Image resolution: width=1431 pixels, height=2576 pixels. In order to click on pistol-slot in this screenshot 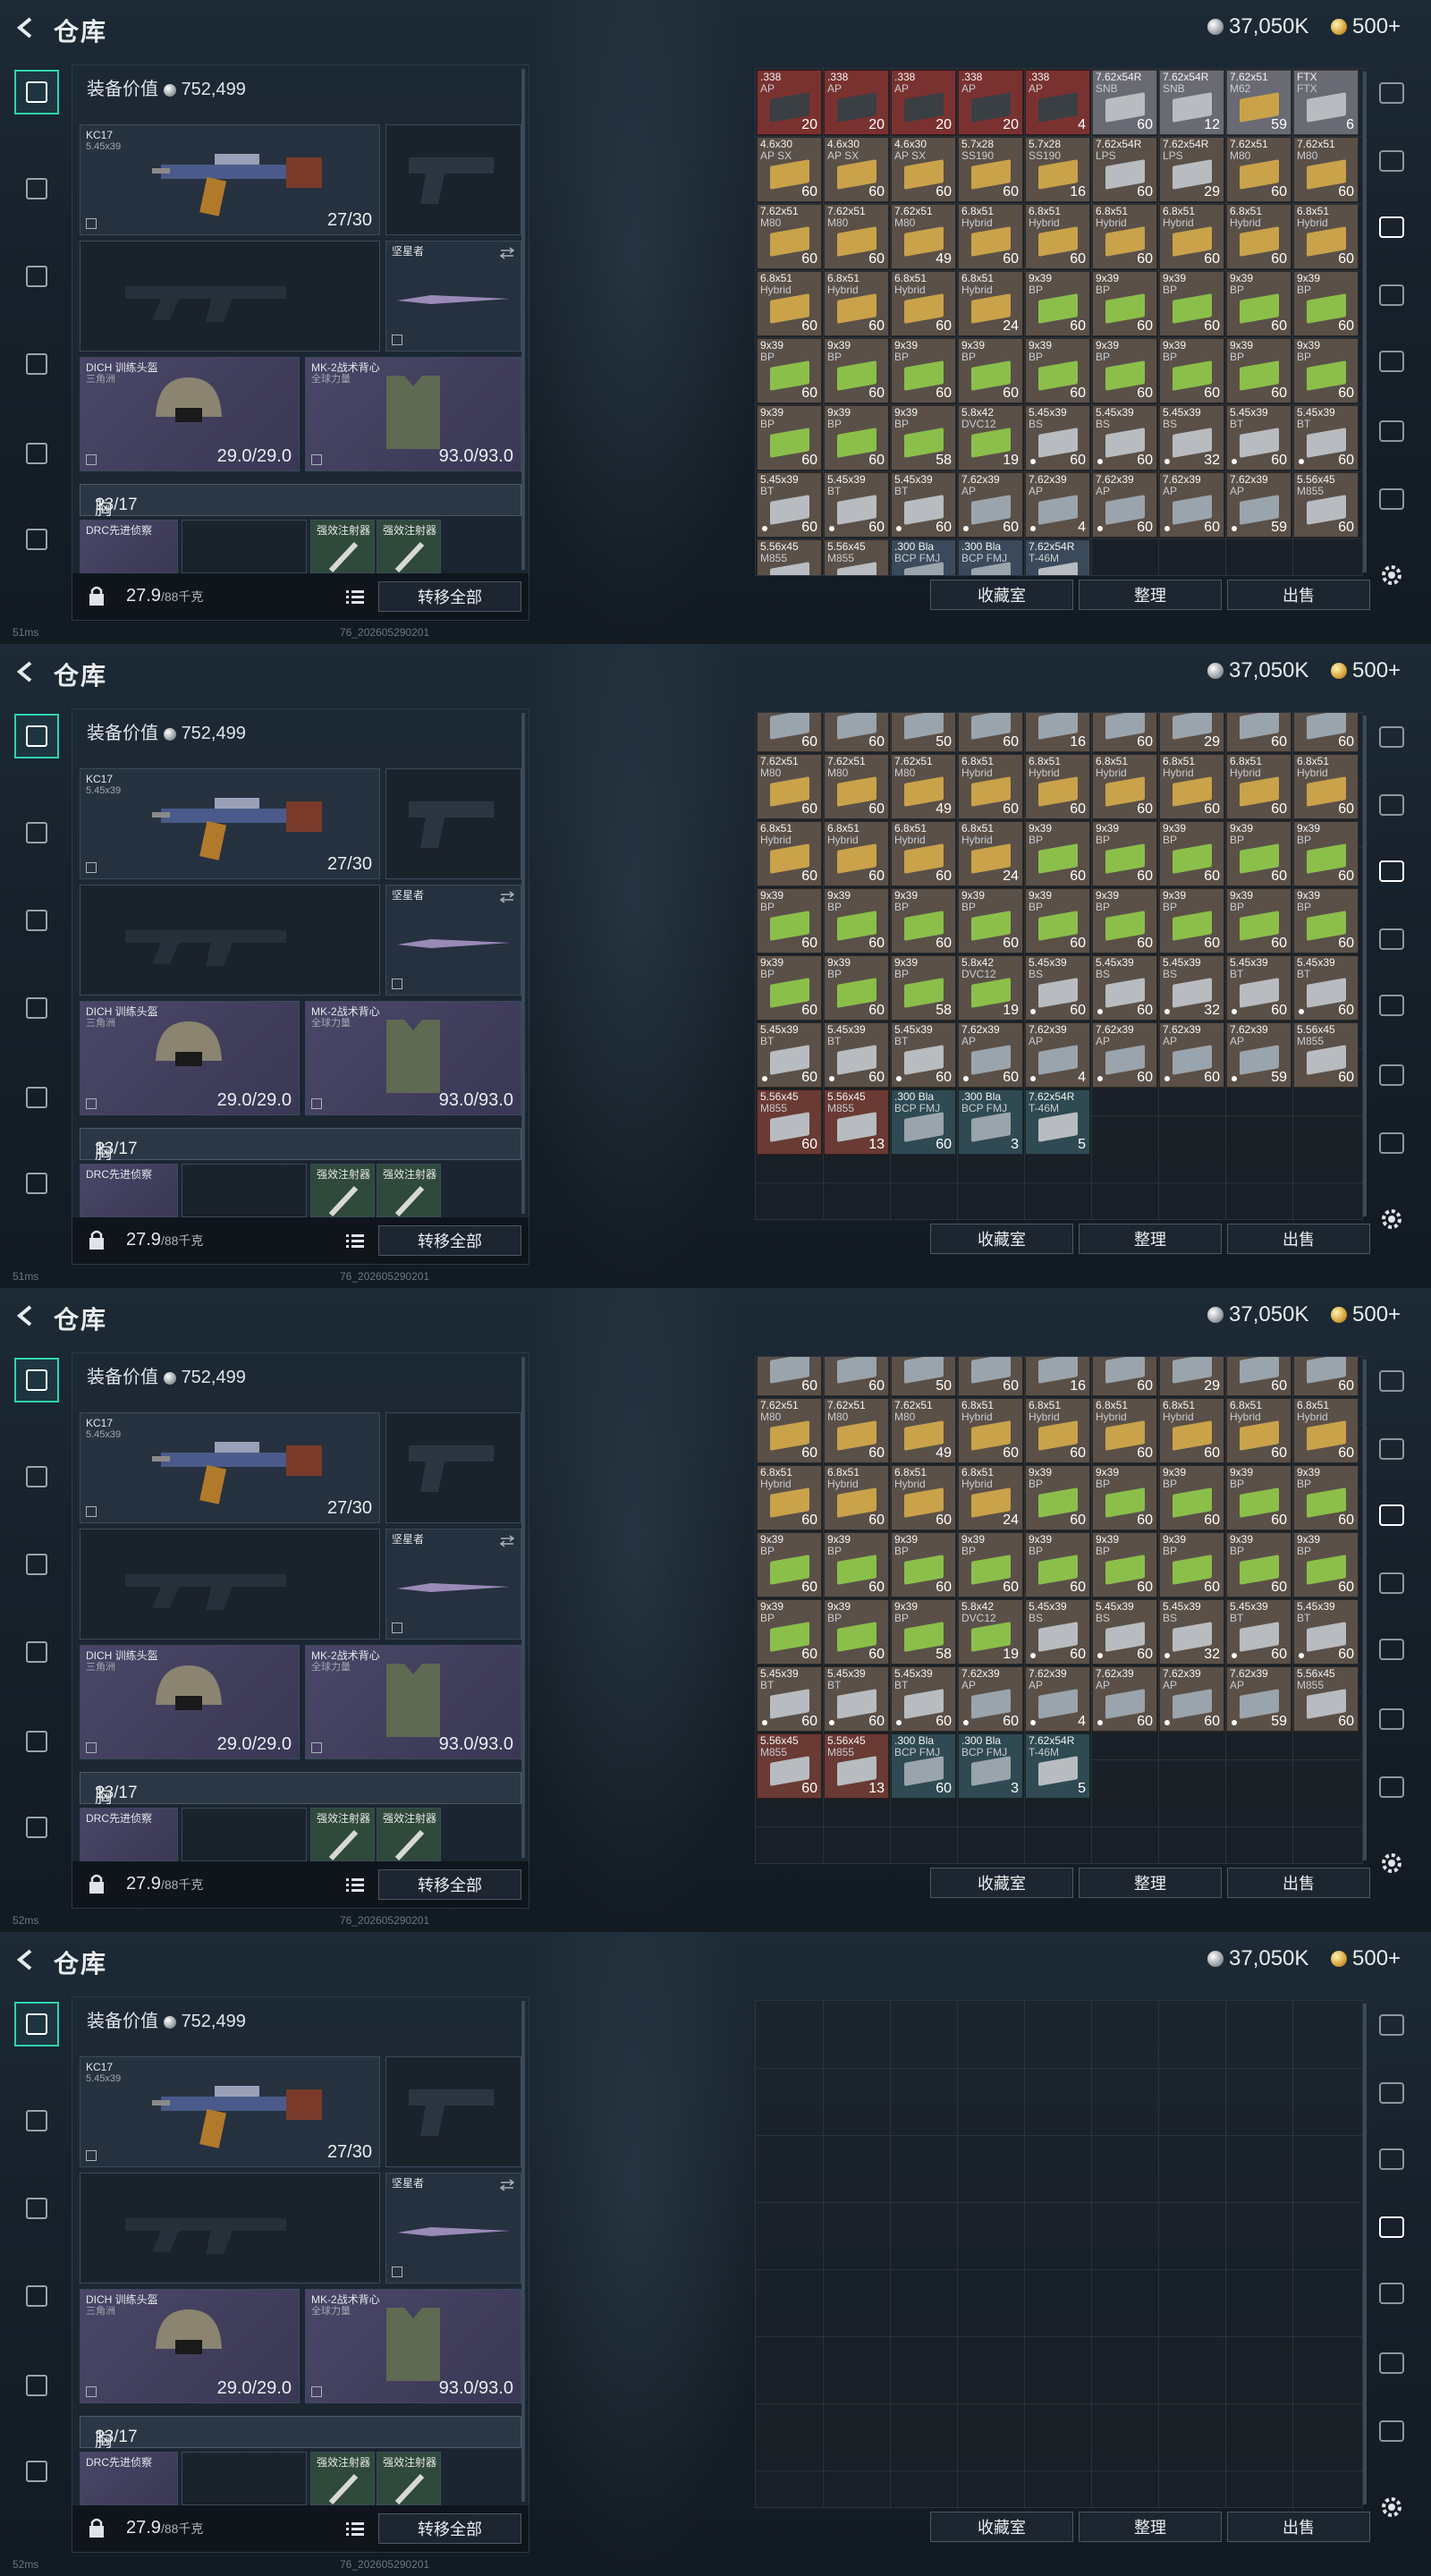, I will do `click(453, 823)`.